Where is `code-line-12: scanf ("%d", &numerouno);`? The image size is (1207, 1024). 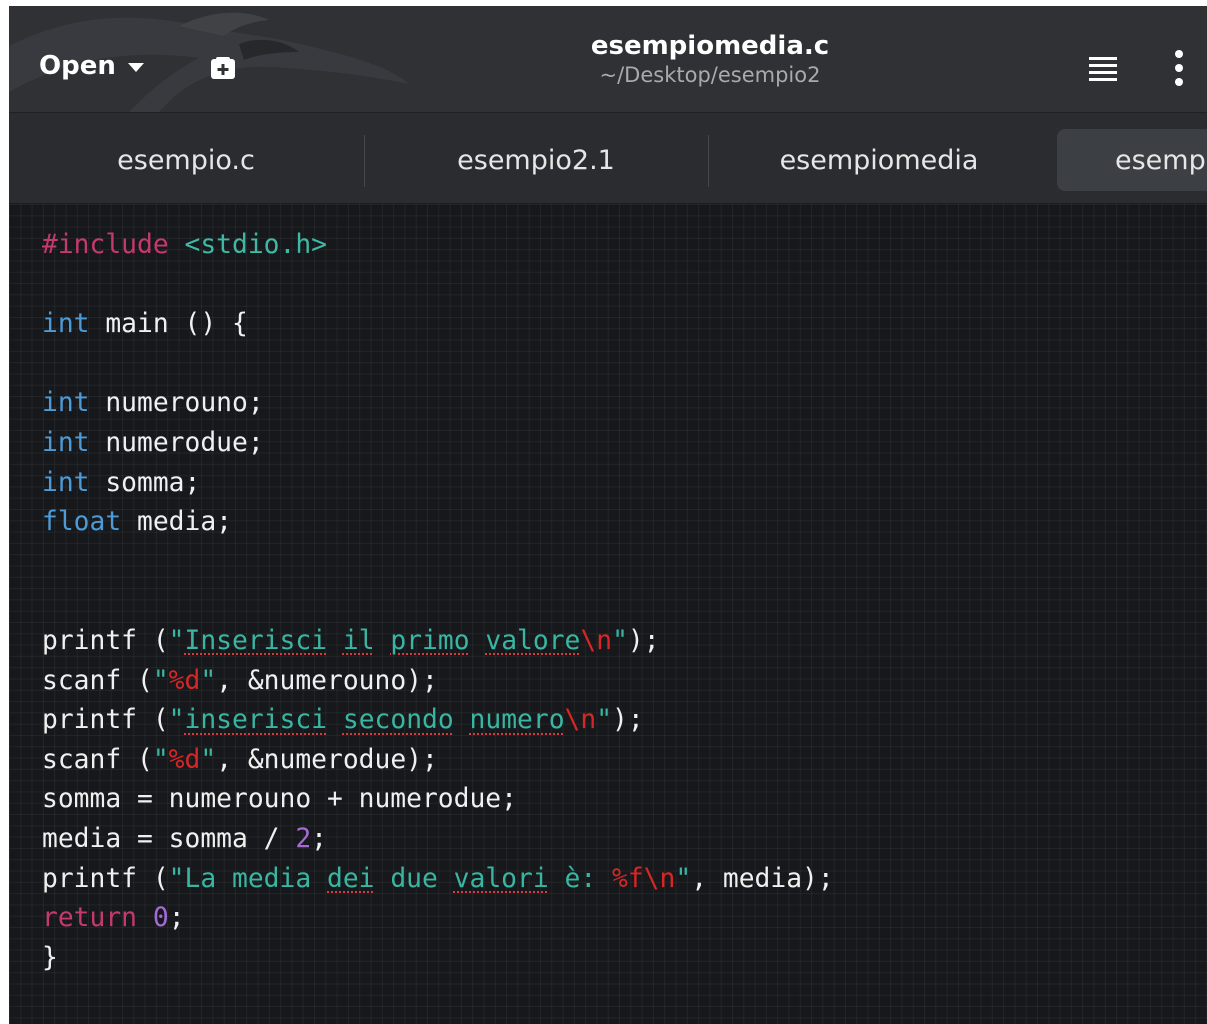
code-line-12: scanf ("%d", &numerouno); is located at coordinates (240, 680).